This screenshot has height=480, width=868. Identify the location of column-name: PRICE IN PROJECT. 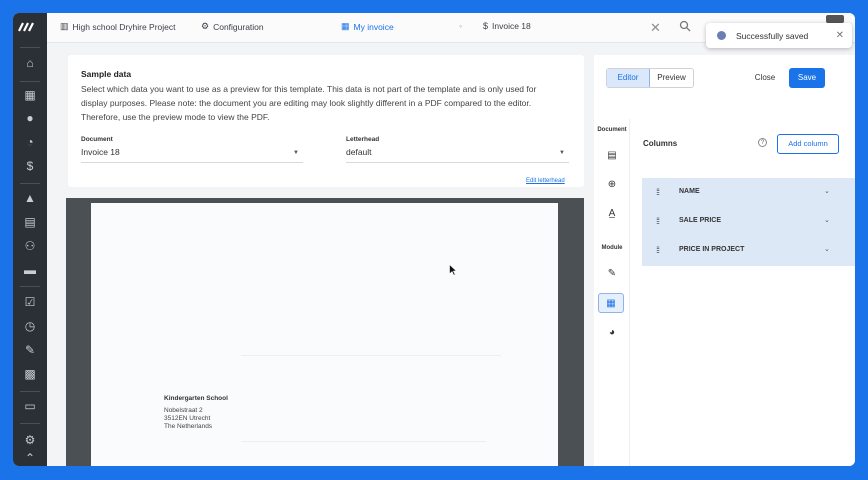
(712, 249).